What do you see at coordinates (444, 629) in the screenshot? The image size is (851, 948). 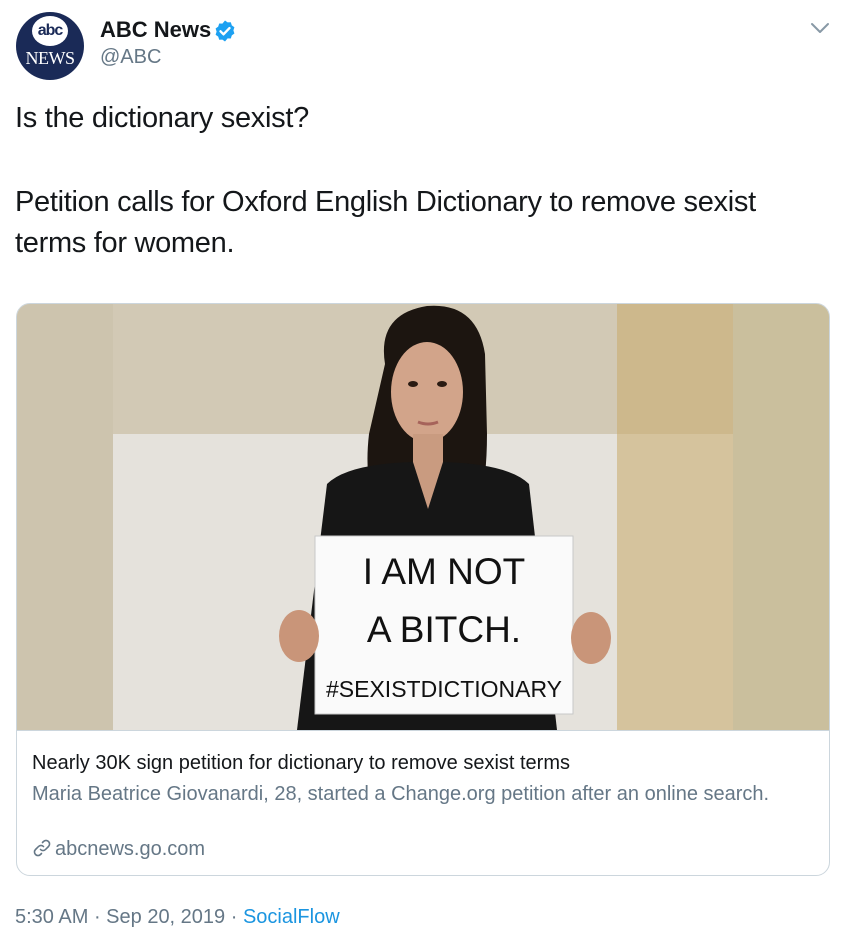 I see `sign-line-2: A BITCH.` at bounding box center [444, 629].